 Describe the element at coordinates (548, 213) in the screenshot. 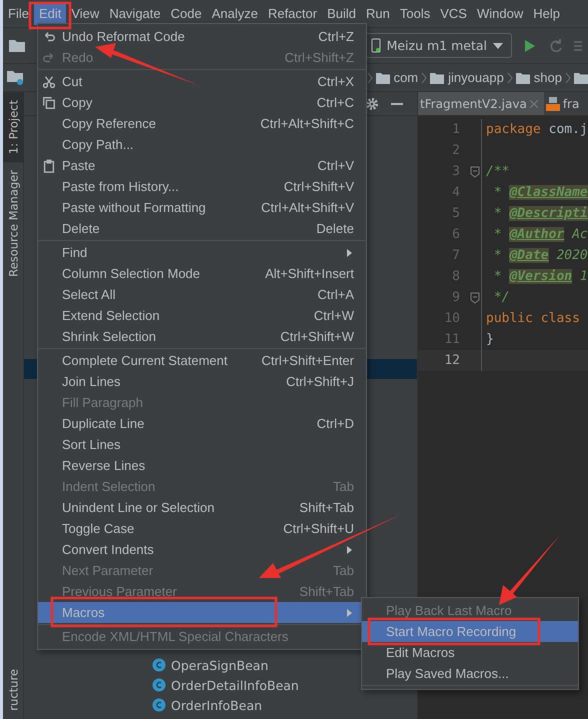

I see `code-text: @Descripti` at that location.